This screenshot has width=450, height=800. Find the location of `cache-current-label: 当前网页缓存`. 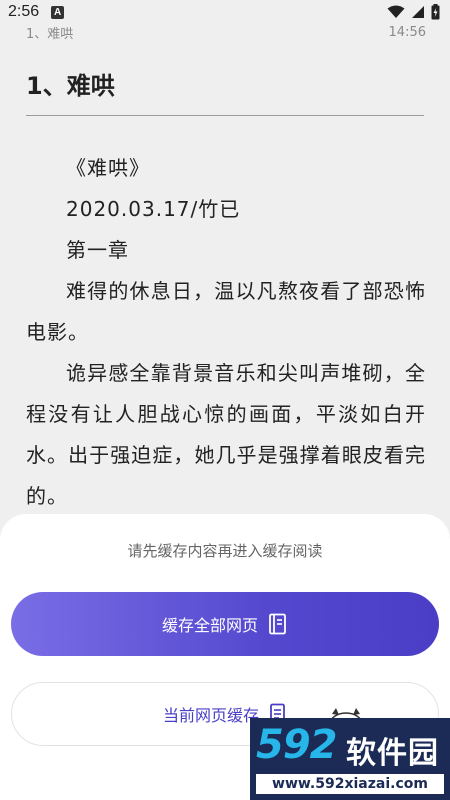

cache-current-label: 当前网页缓存 is located at coordinates (210, 715).